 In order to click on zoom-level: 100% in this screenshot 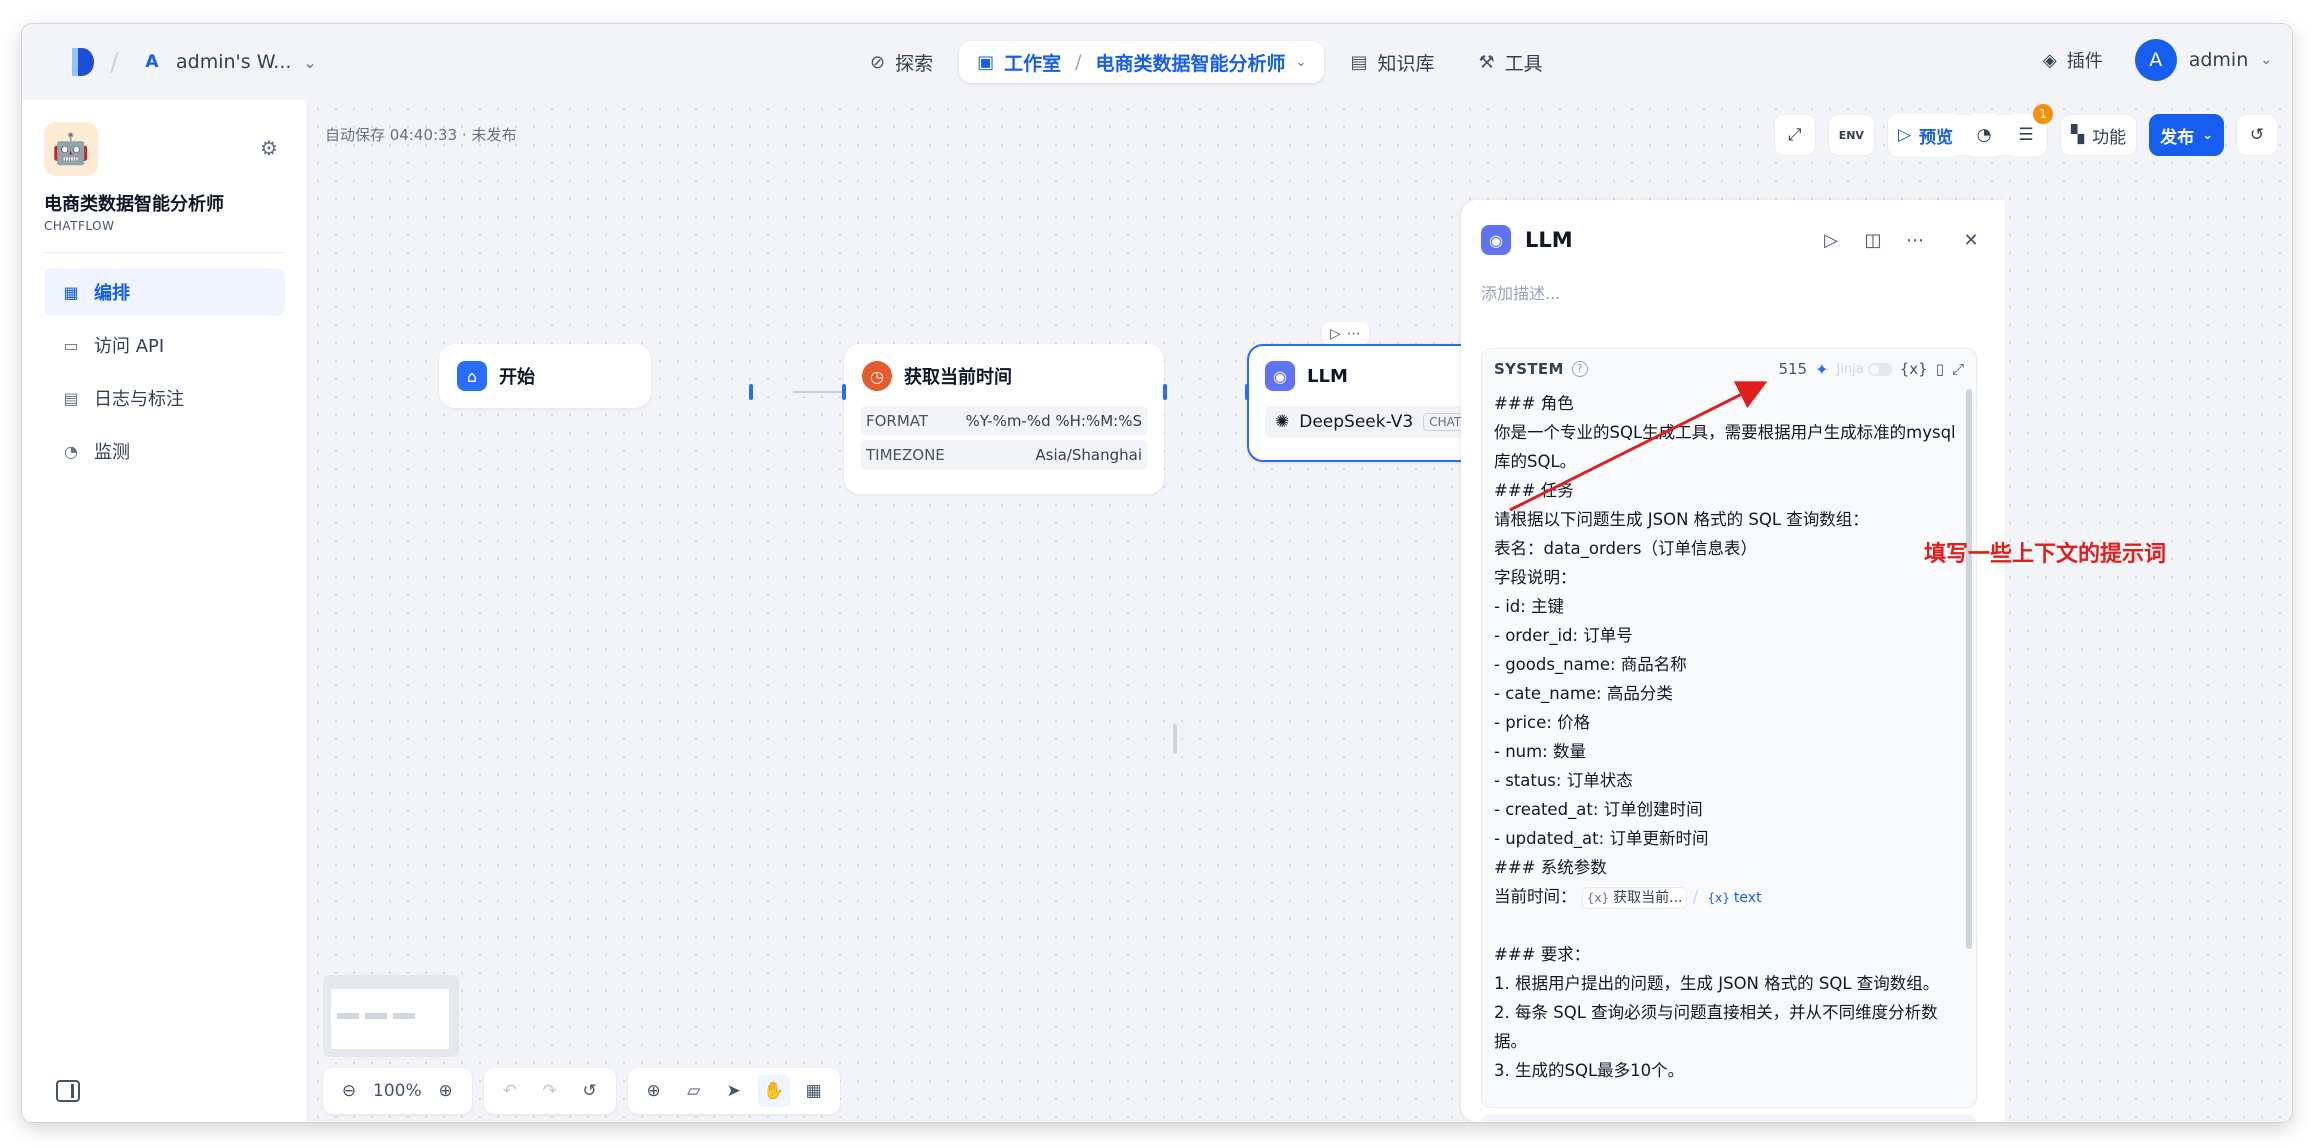, I will do `click(397, 1091)`.